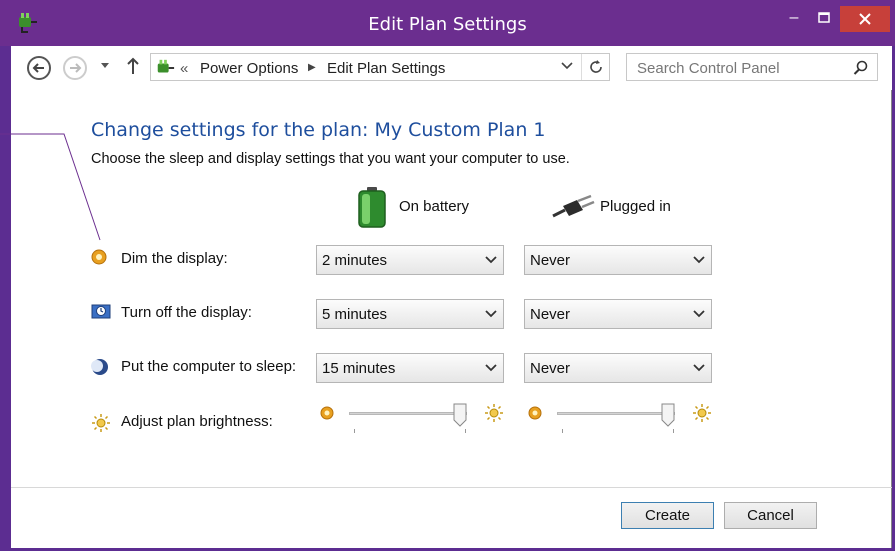  I want to click on power-options-icon, so click(166, 66).